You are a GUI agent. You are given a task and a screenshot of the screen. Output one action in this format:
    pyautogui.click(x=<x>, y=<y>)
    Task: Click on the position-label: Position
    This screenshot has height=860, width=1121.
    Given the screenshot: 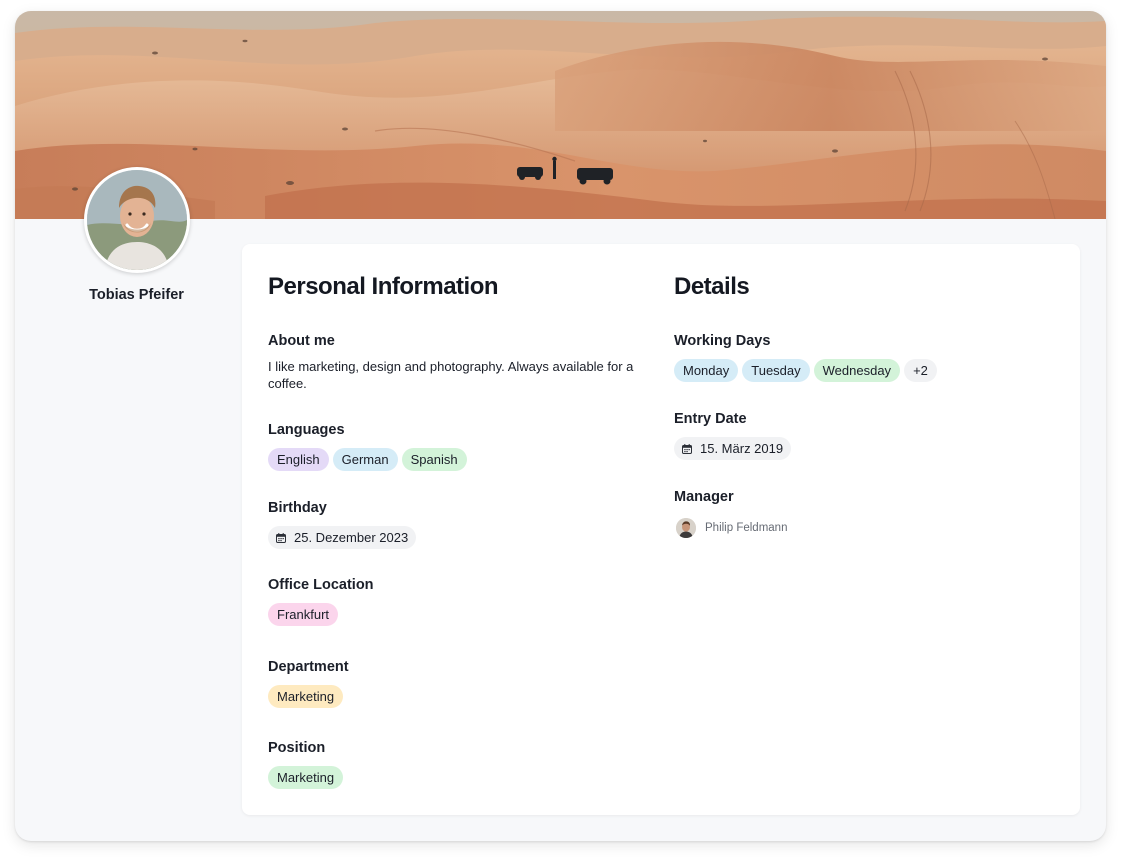 What is the action you would take?
    pyautogui.click(x=297, y=748)
    